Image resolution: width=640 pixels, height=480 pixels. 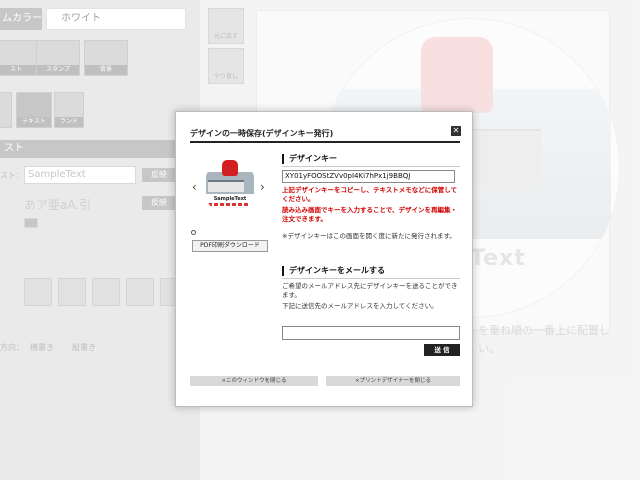 I want to click on preview-indicator-dot, so click(x=193, y=232).